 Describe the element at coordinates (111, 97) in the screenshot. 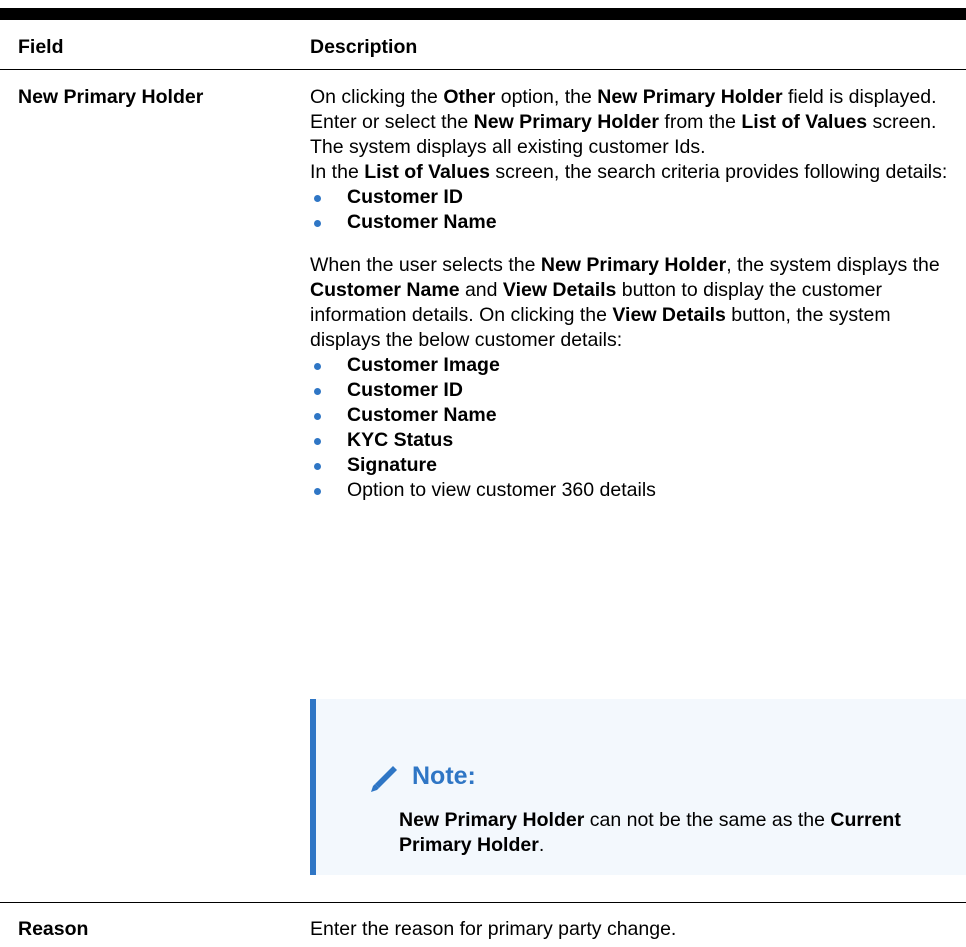

I see `field-name-new-primary-holder: New Primary Holder` at that location.